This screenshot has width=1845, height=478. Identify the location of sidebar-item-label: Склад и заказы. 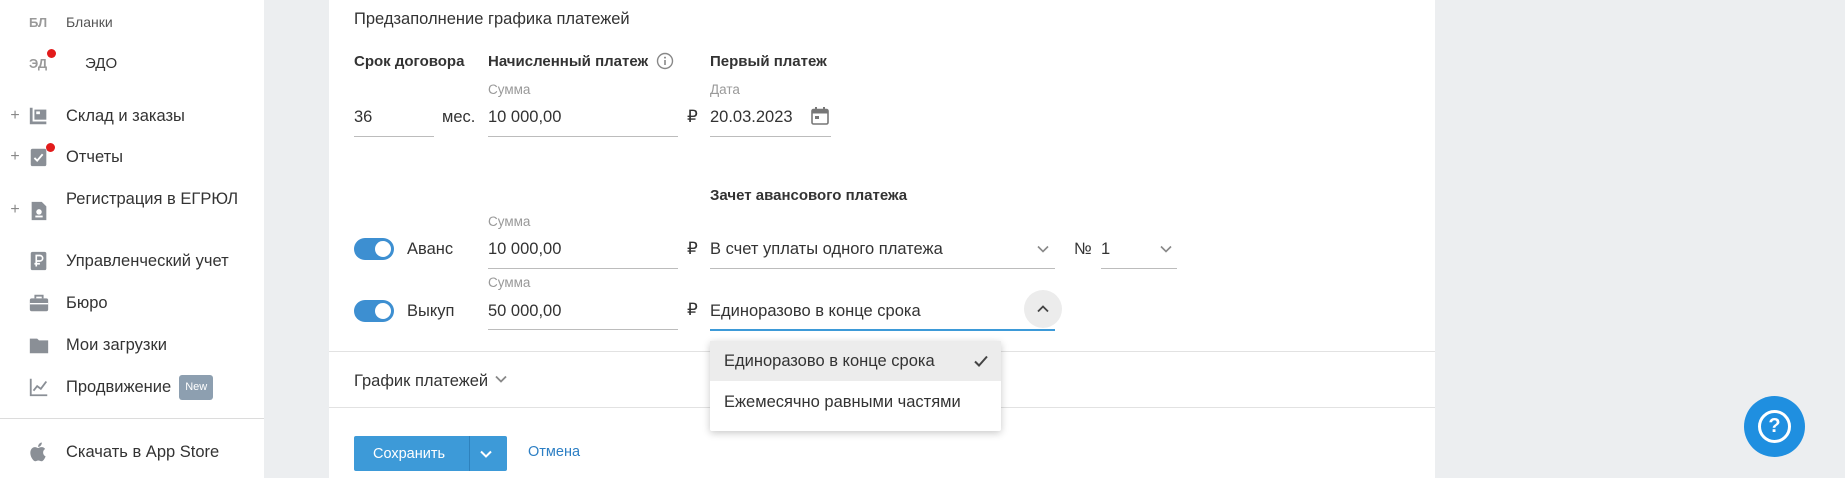
(125, 115).